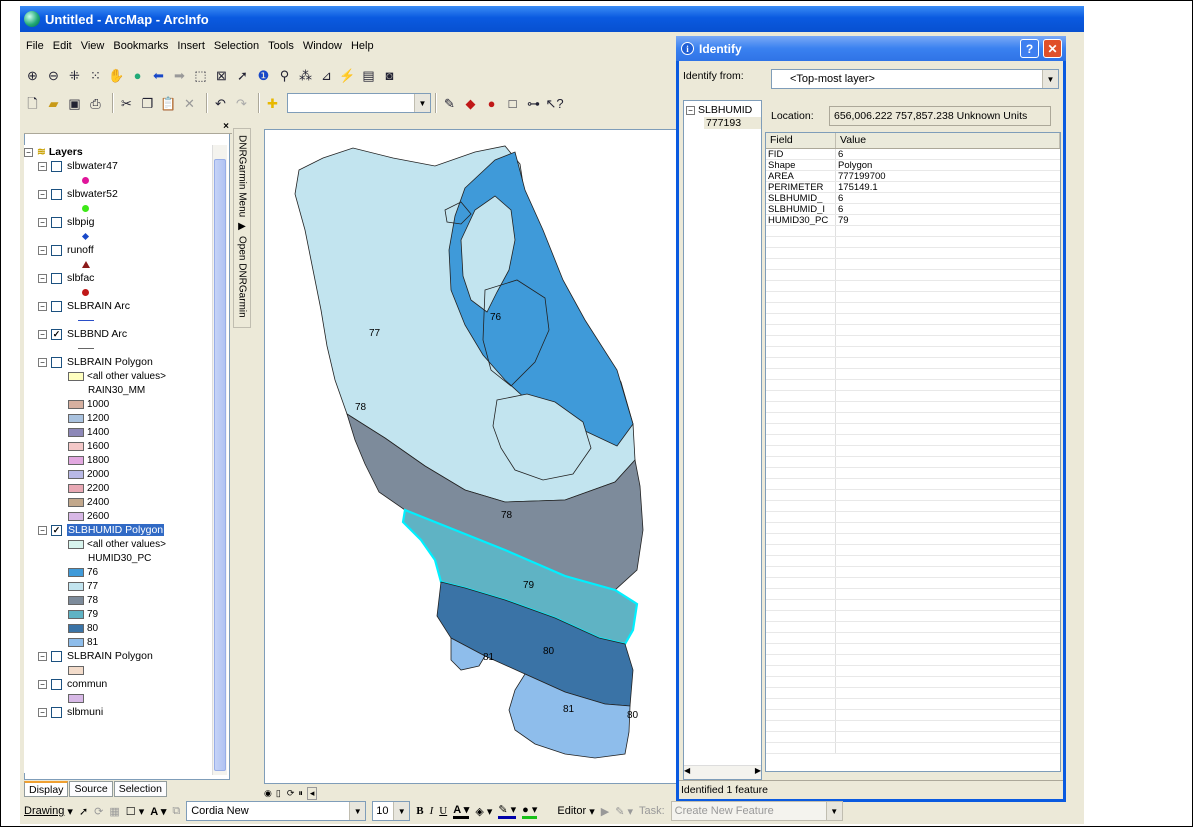 This screenshot has width=1193, height=827. Describe the element at coordinates (507, 811) in the screenshot. I see `line-color-icon: ✎ ▾` at that location.